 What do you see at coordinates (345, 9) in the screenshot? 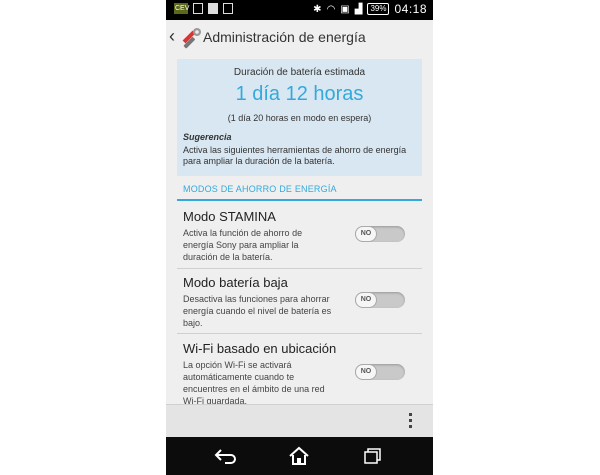
I see `no-sim-icon: ▣` at bounding box center [345, 9].